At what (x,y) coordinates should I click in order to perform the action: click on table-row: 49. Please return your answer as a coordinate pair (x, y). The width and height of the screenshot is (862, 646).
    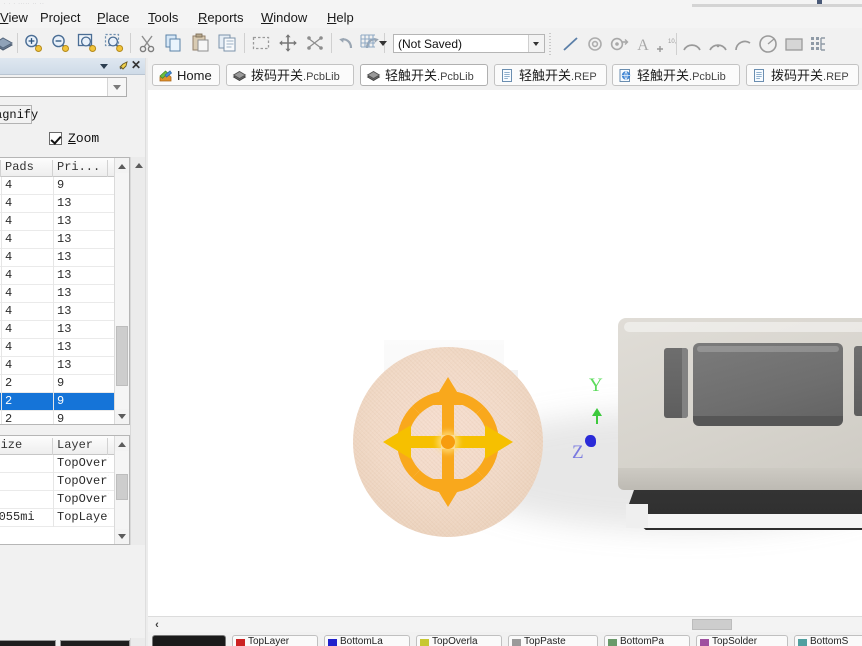
    Looking at the image, I should click on (64, 186).